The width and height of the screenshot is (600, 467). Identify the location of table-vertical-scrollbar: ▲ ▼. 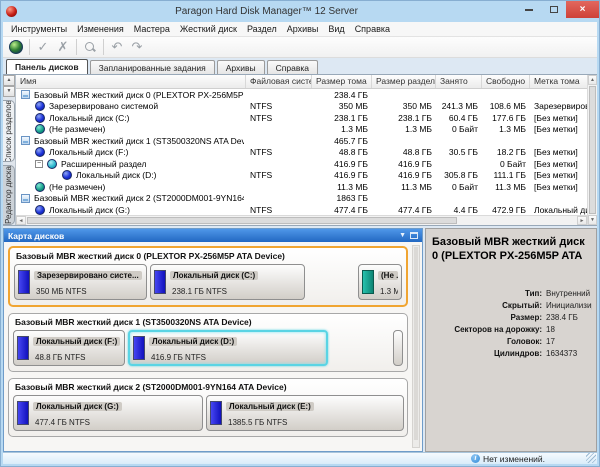
(592, 150).